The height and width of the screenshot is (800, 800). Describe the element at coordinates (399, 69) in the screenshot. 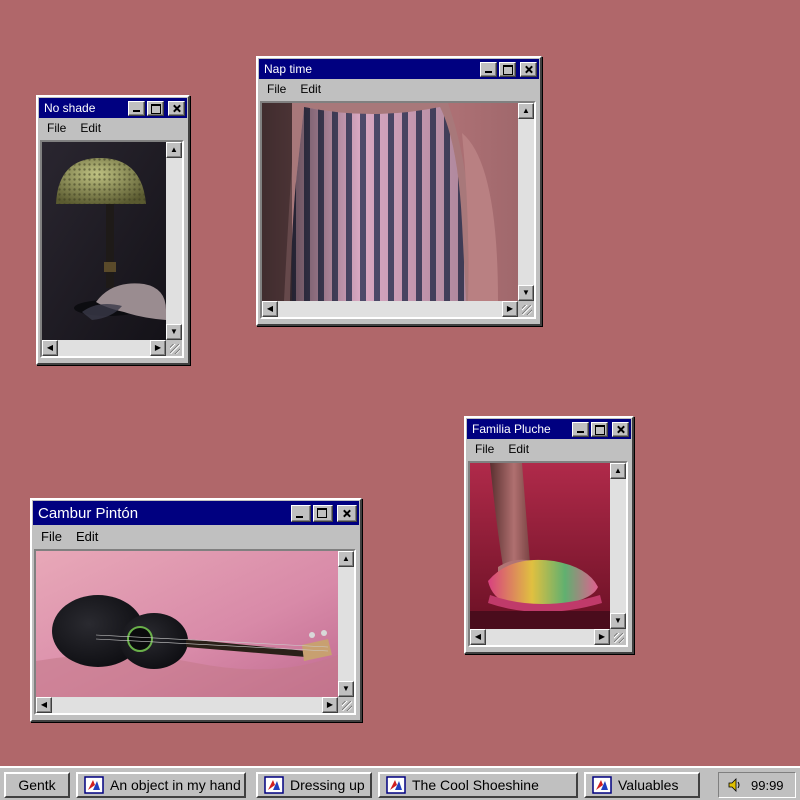

I see `window-titlebar: Nap time` at that location.